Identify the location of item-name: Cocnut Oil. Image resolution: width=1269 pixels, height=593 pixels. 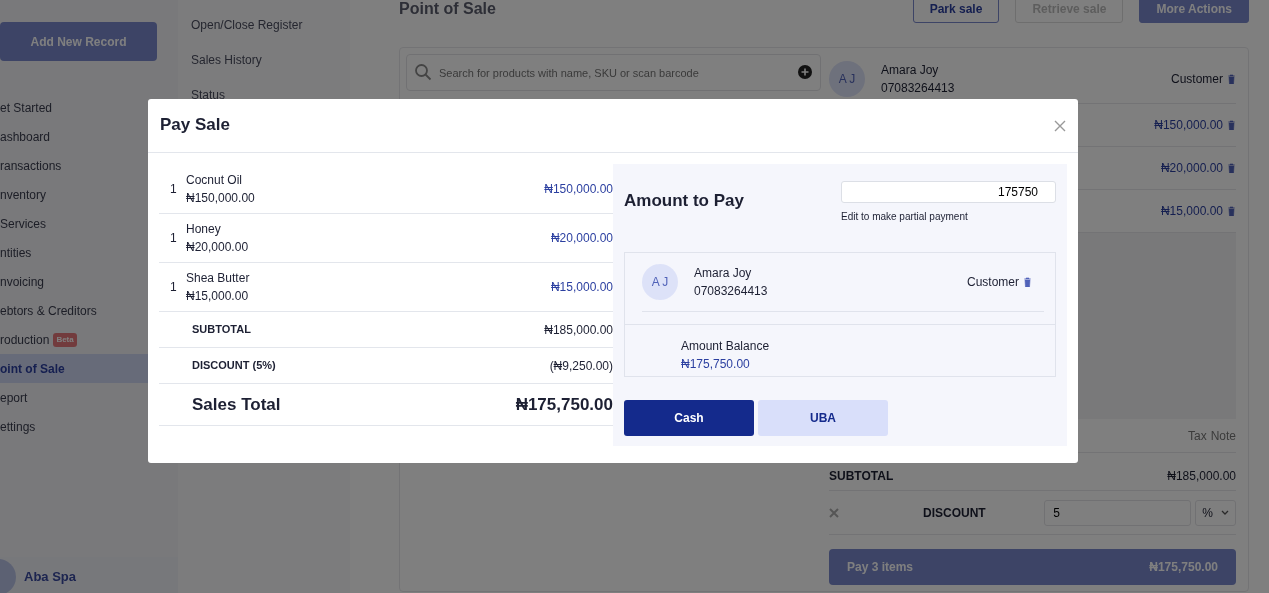
(215, 180).